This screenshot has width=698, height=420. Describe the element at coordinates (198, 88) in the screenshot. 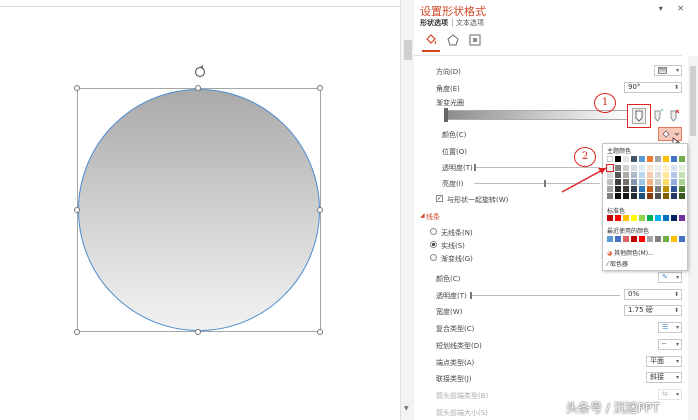

I see `resize-handle-n` at that location.